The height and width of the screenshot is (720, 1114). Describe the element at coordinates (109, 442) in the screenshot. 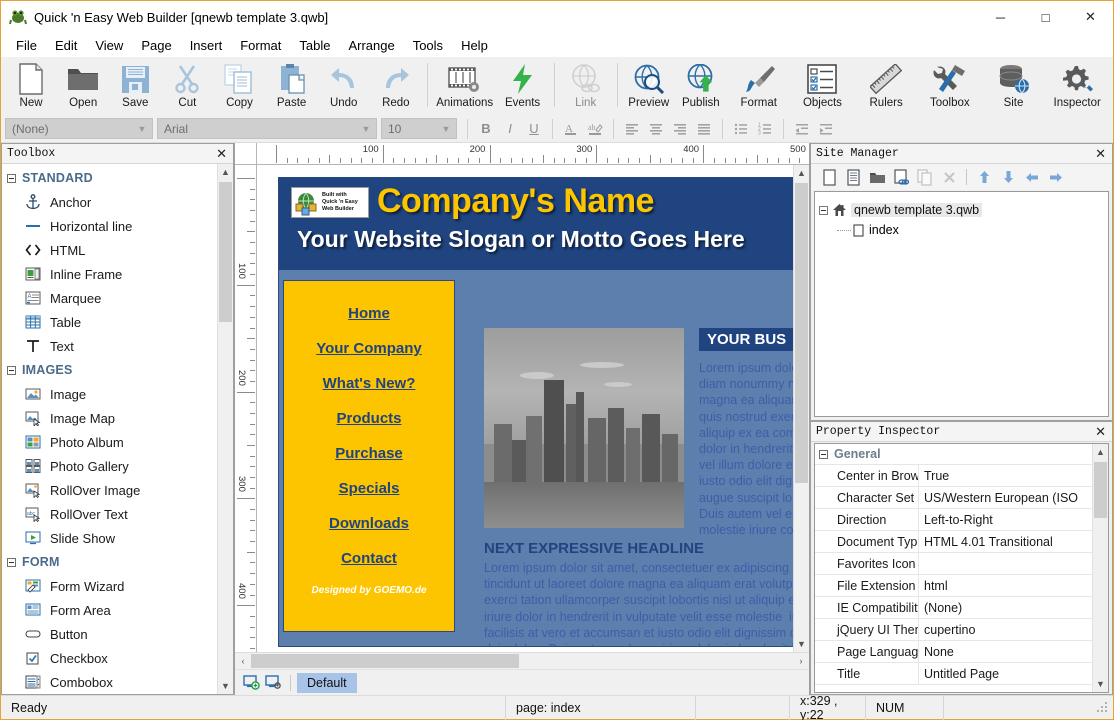

I see `toolbox-item-photo-album: Photo Album` at that location.